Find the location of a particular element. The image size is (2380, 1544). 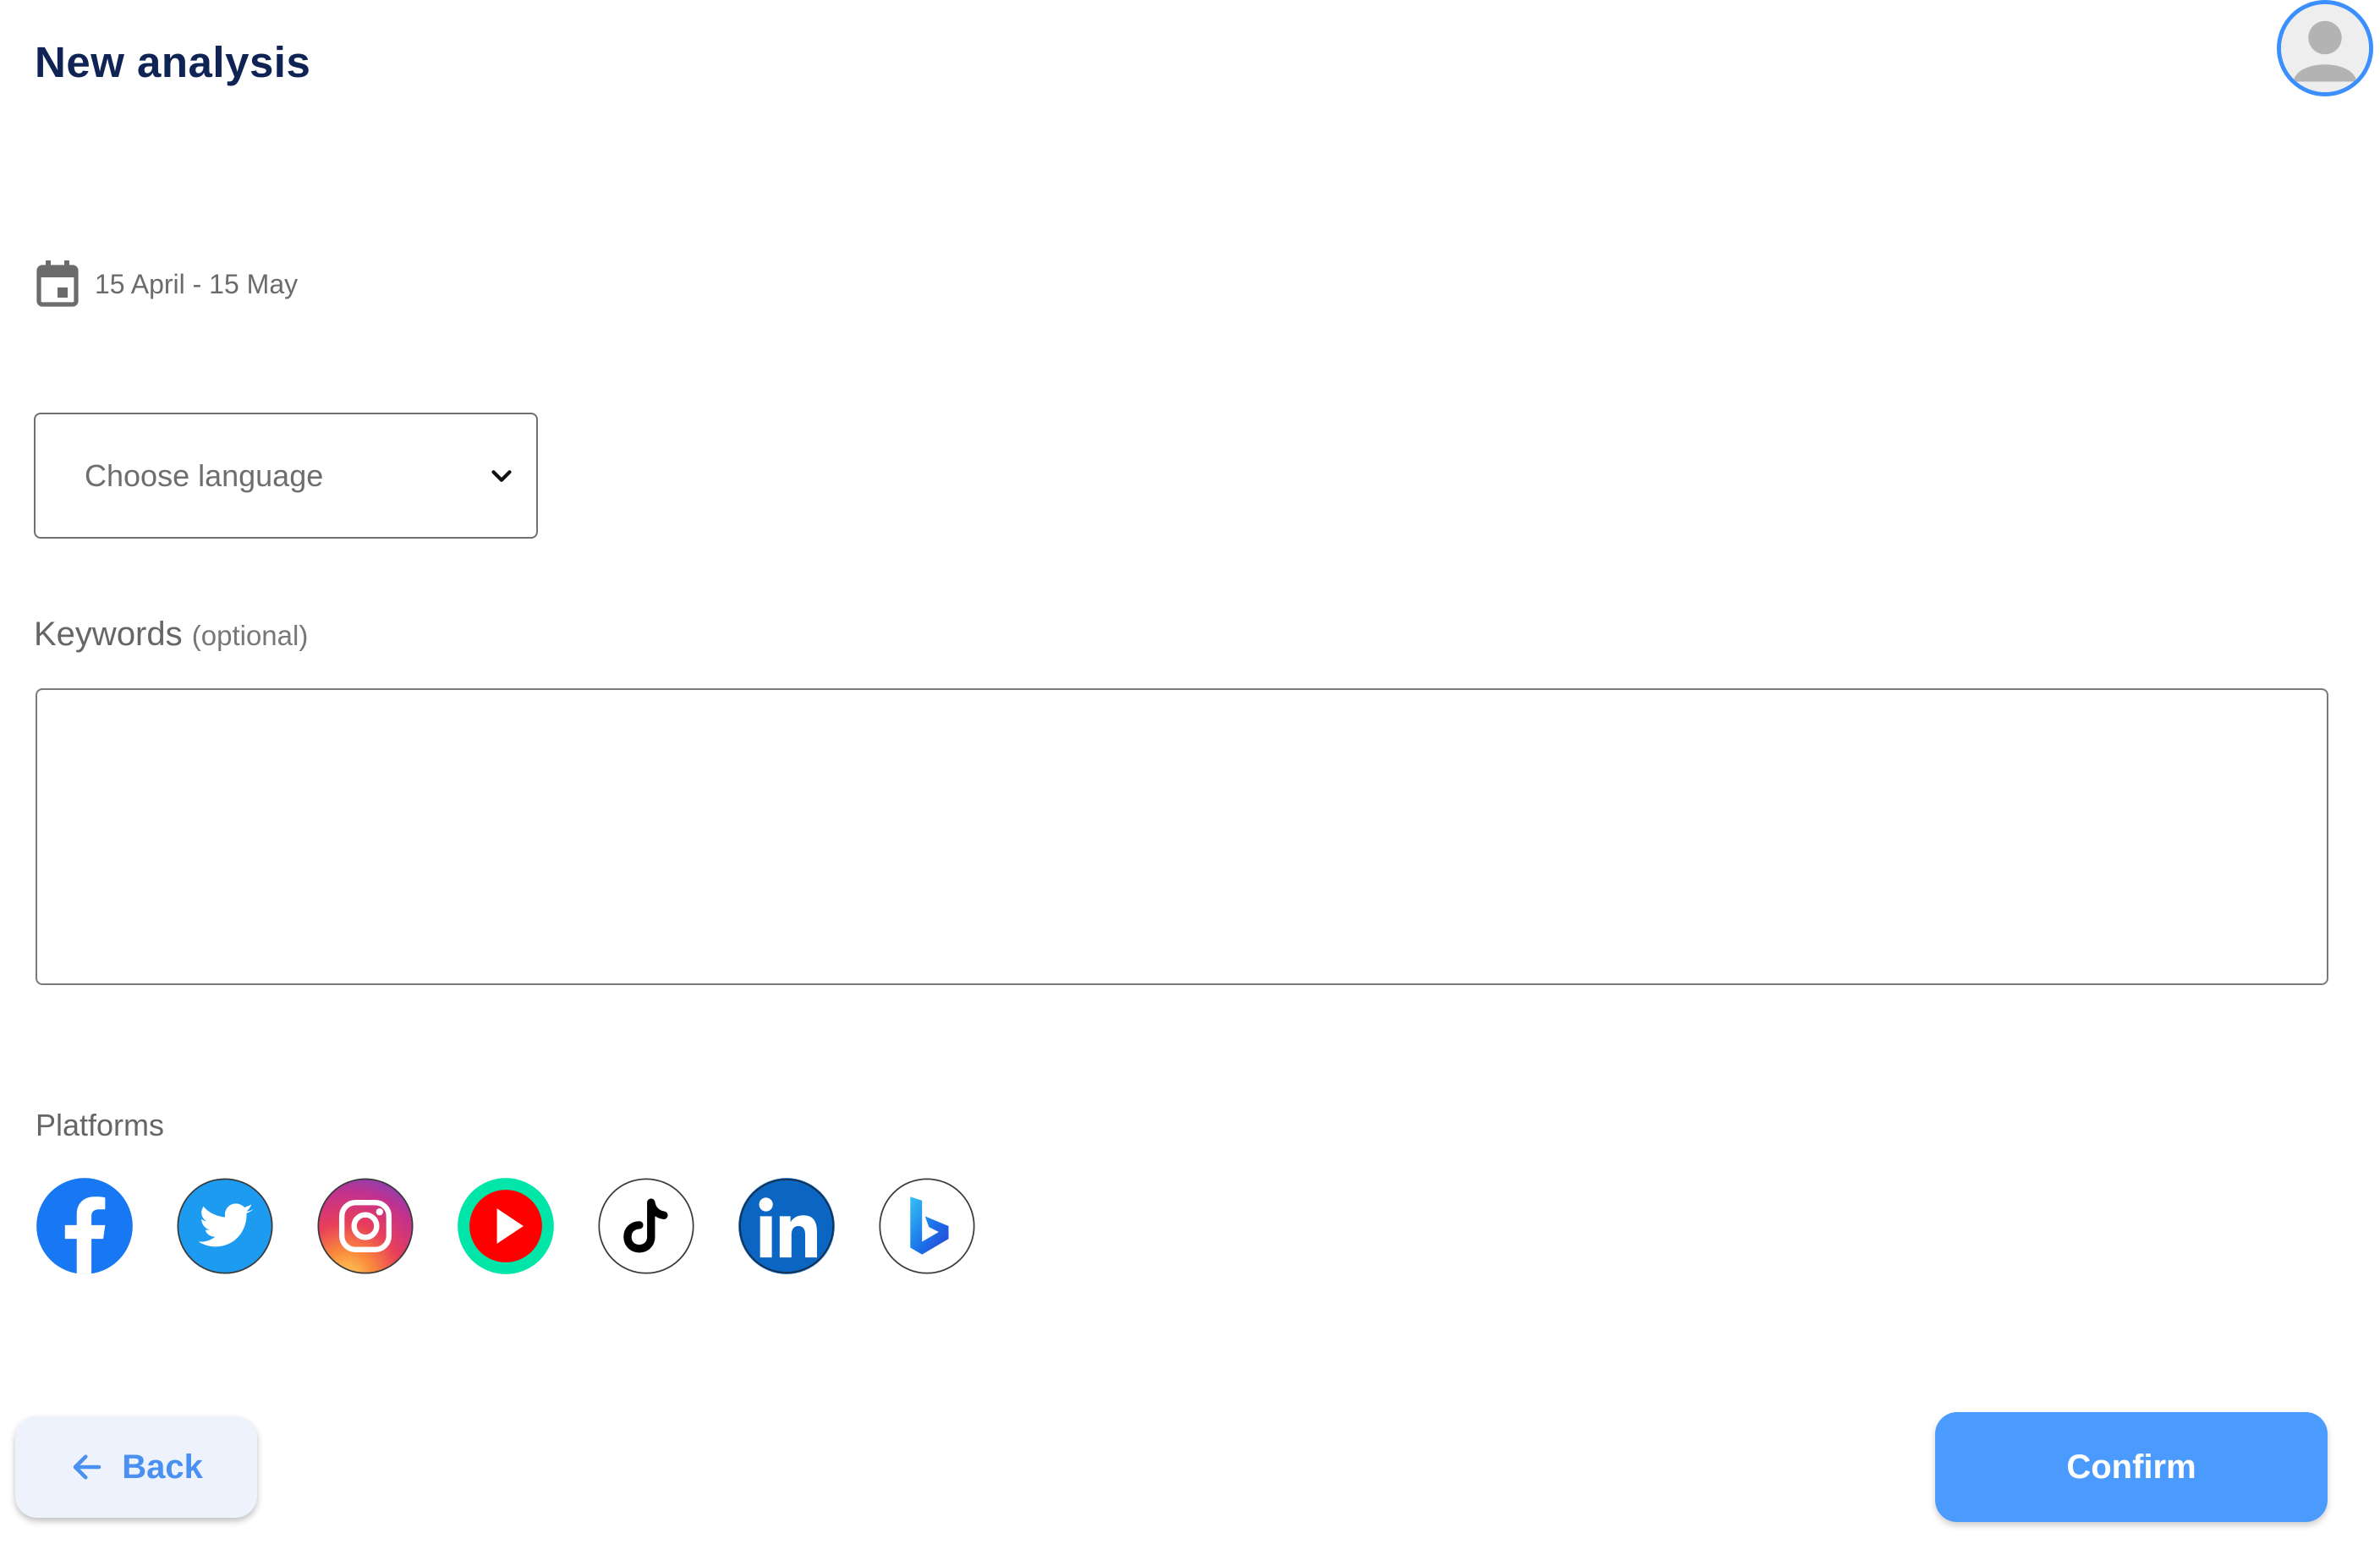

keywords-label: Keywords (optional) is located at coordinates (171, 635).